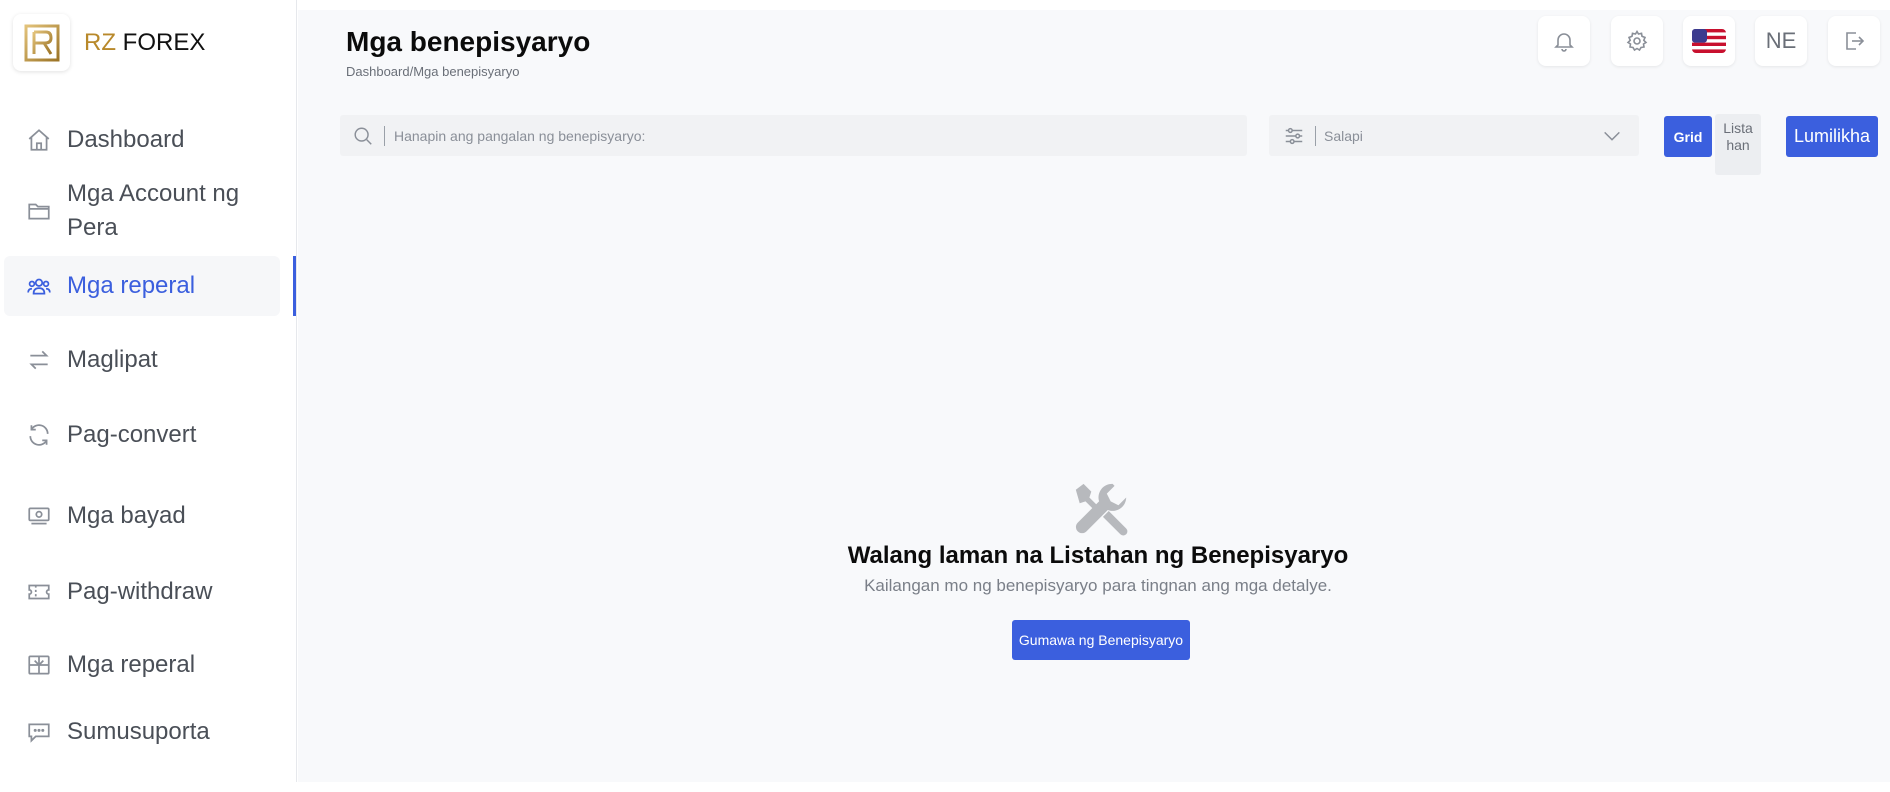 The width and height of the screenshot is (1890, 792). I want to click on sidebar-item-label: Mga bayad, so click(126, 515).